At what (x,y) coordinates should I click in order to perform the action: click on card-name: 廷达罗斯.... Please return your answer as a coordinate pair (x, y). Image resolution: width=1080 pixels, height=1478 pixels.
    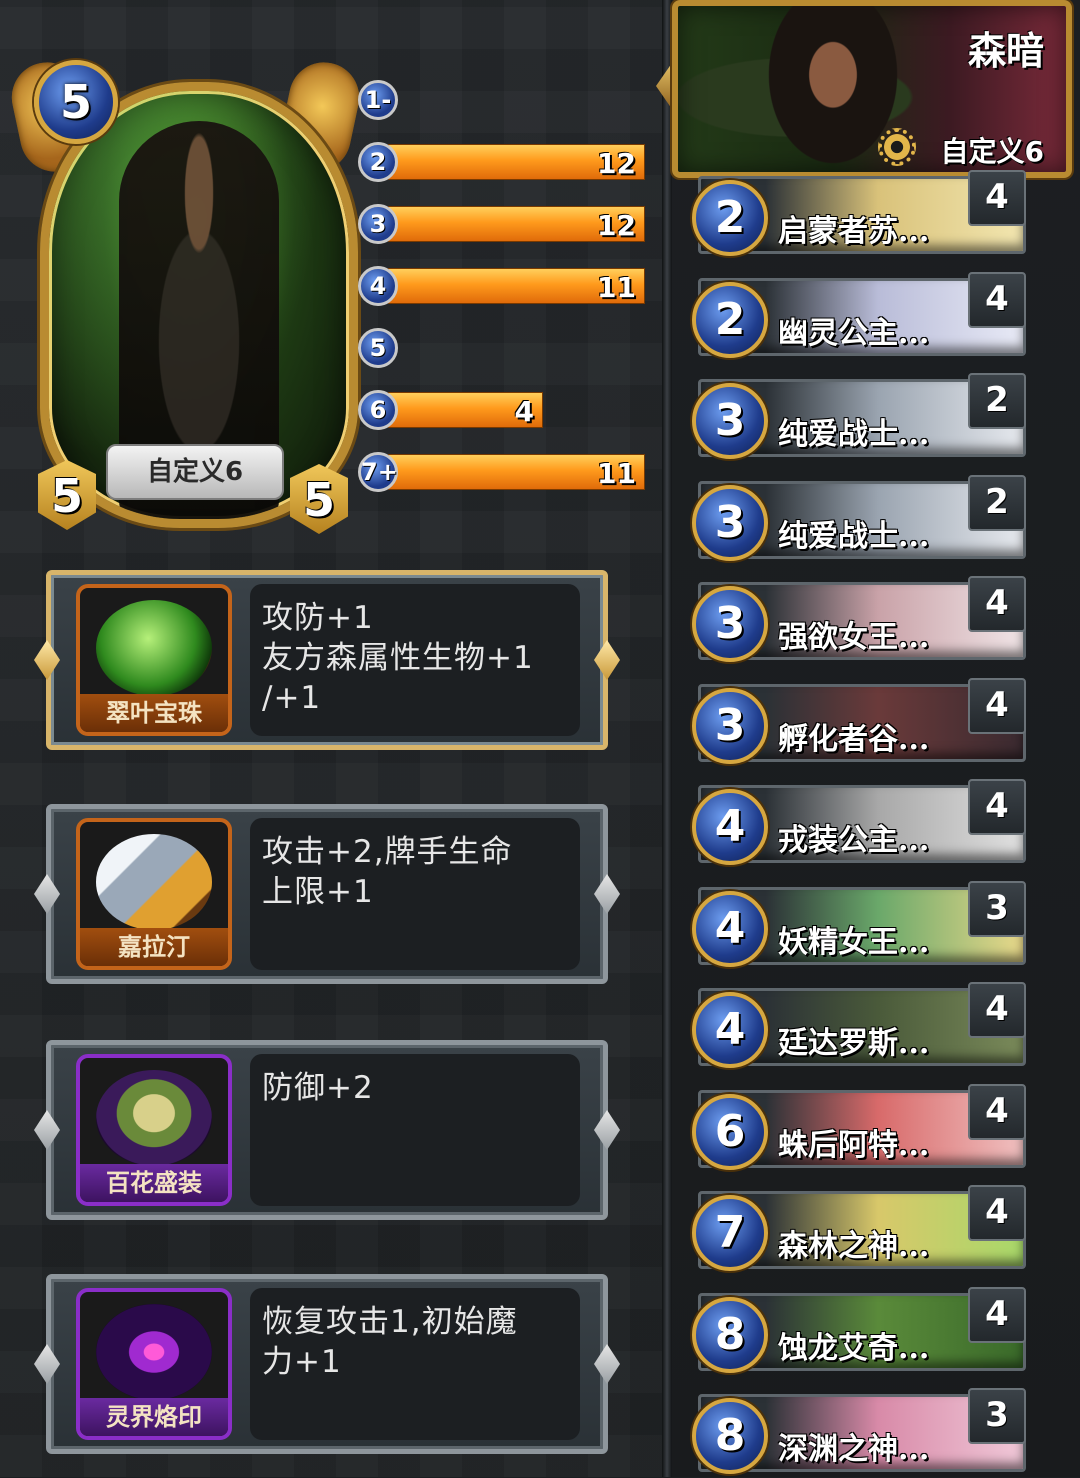
    Looking at the image, I should click on (854, 1043).